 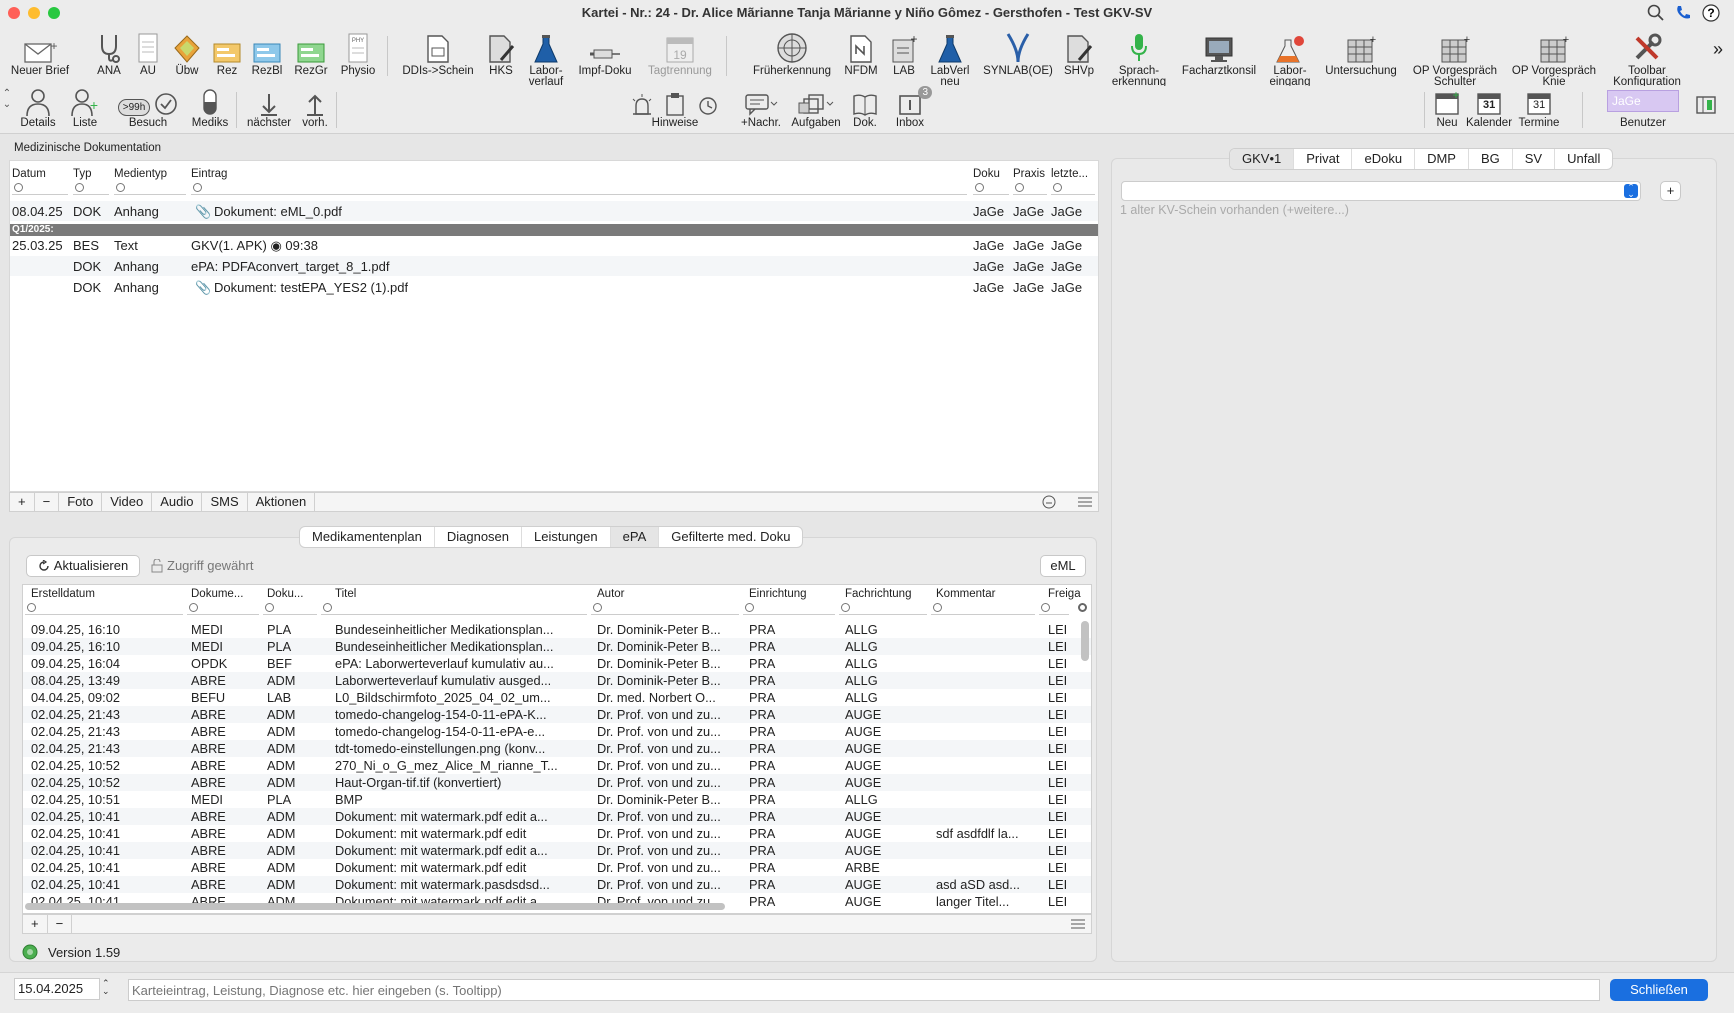 I want to click on liste-button: + Liste, so click(x=85, y=108).